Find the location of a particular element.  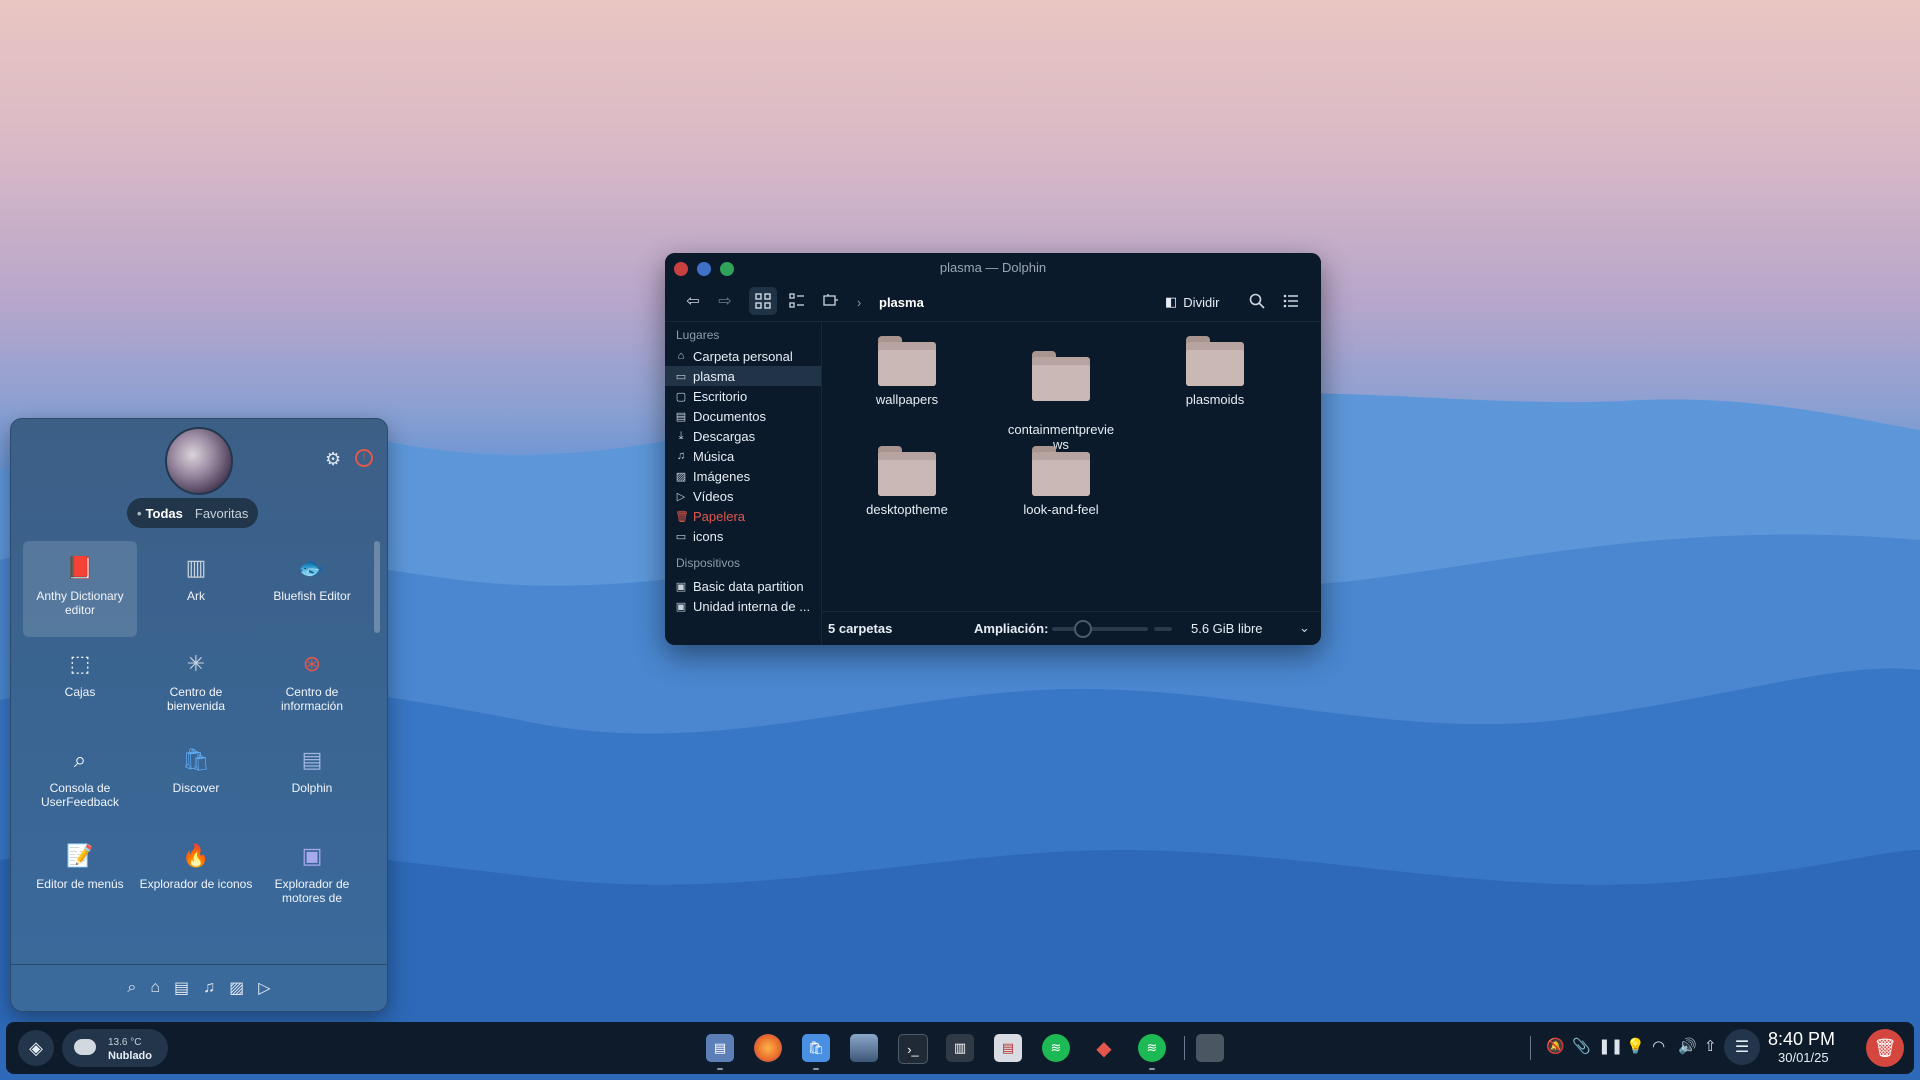

document-viewer-icon: ▤ is located at coordinates (1008, 1048).